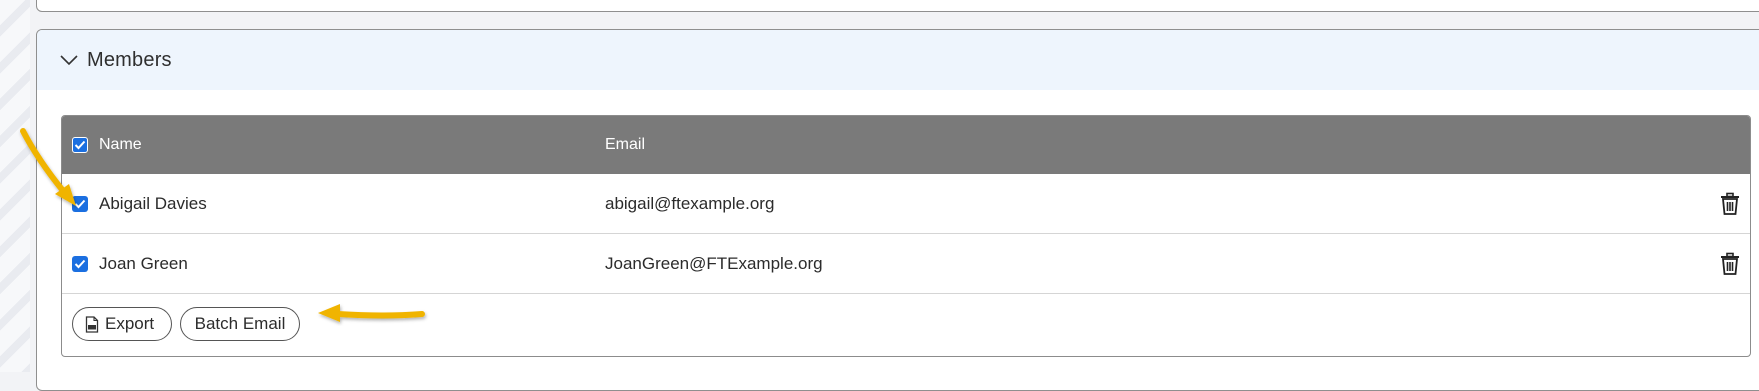 The height and width of the screenshot is (391, 1759). I want to click on export-button: Export, so click(122, 324).